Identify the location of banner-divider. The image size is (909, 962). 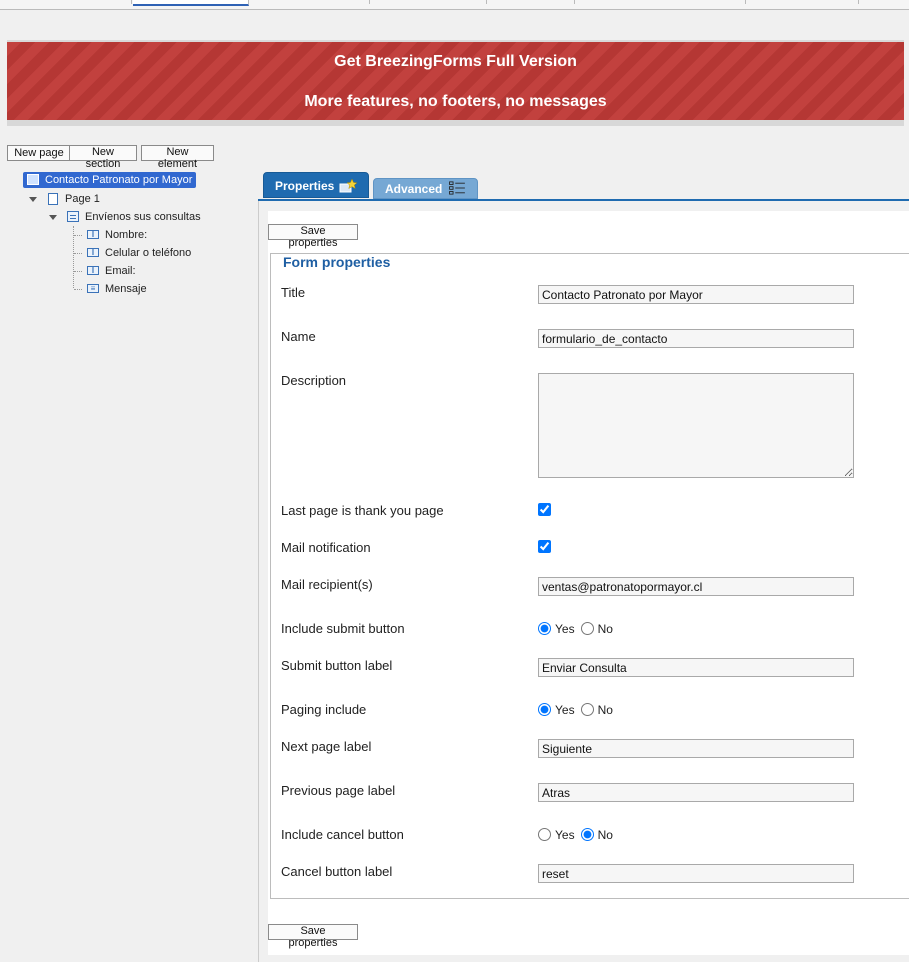
(455, 123).